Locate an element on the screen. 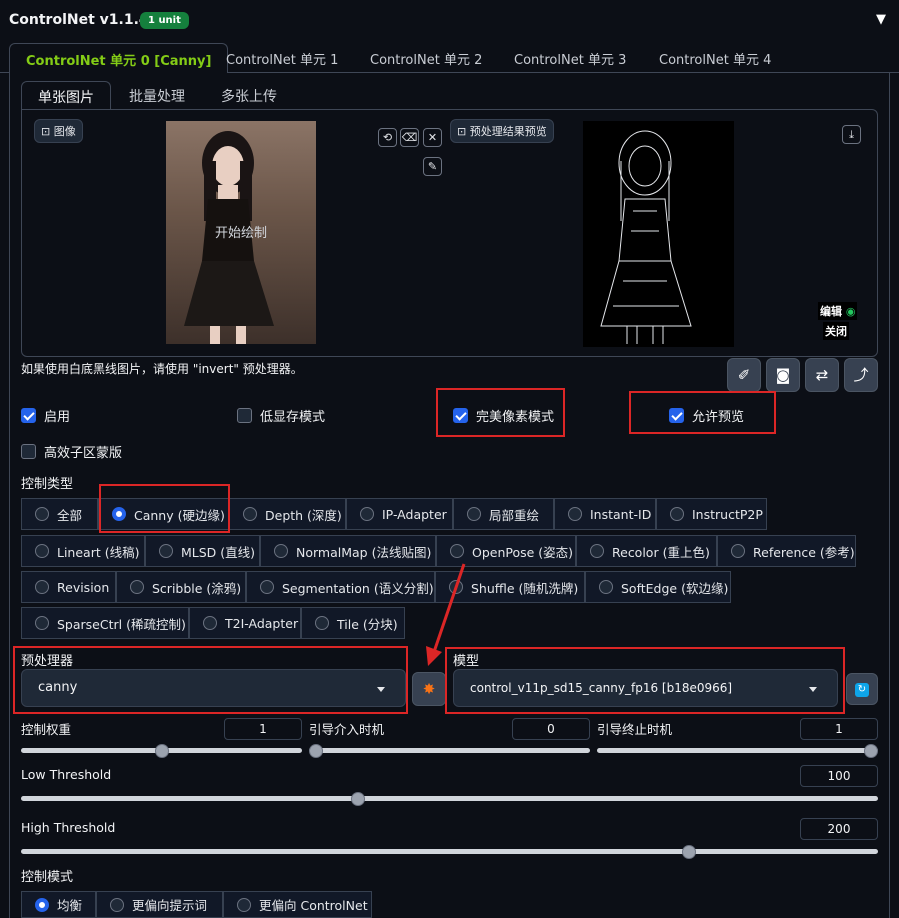 This screenshot has height=918, width=899. undo-icon: ⟲ is located at coordinates (387, 137).